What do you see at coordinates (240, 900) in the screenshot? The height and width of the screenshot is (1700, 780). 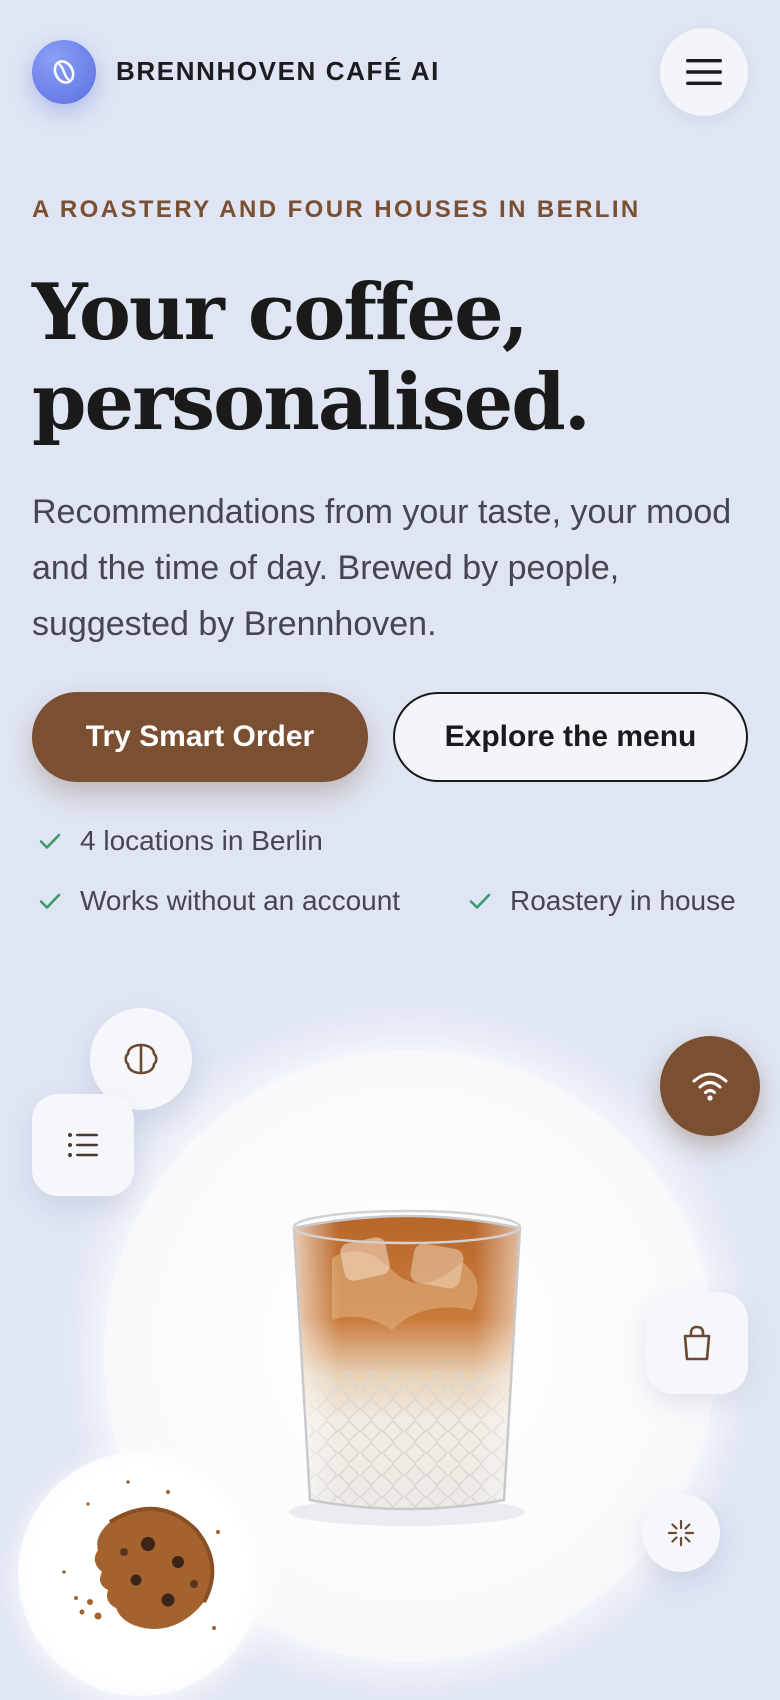 I see `feature-label: Works without an account` at bounding box center [240, 900].